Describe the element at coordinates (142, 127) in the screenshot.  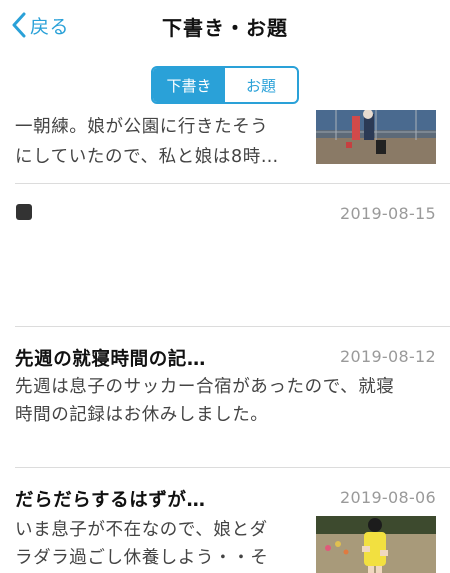
I see `item-excerpt-line: 一朝練。娘が公園に行きたそう` at that location.